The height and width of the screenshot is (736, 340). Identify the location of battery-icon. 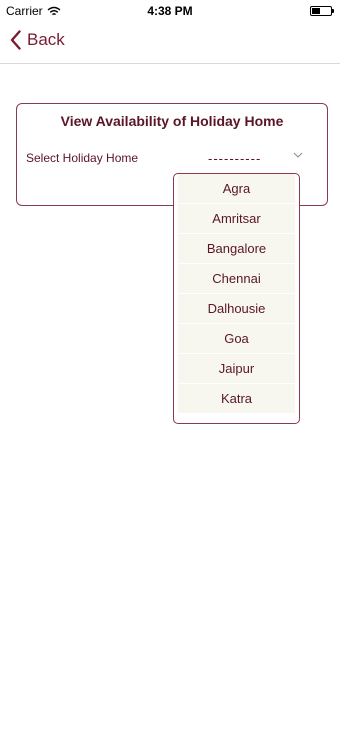
(322, 11).